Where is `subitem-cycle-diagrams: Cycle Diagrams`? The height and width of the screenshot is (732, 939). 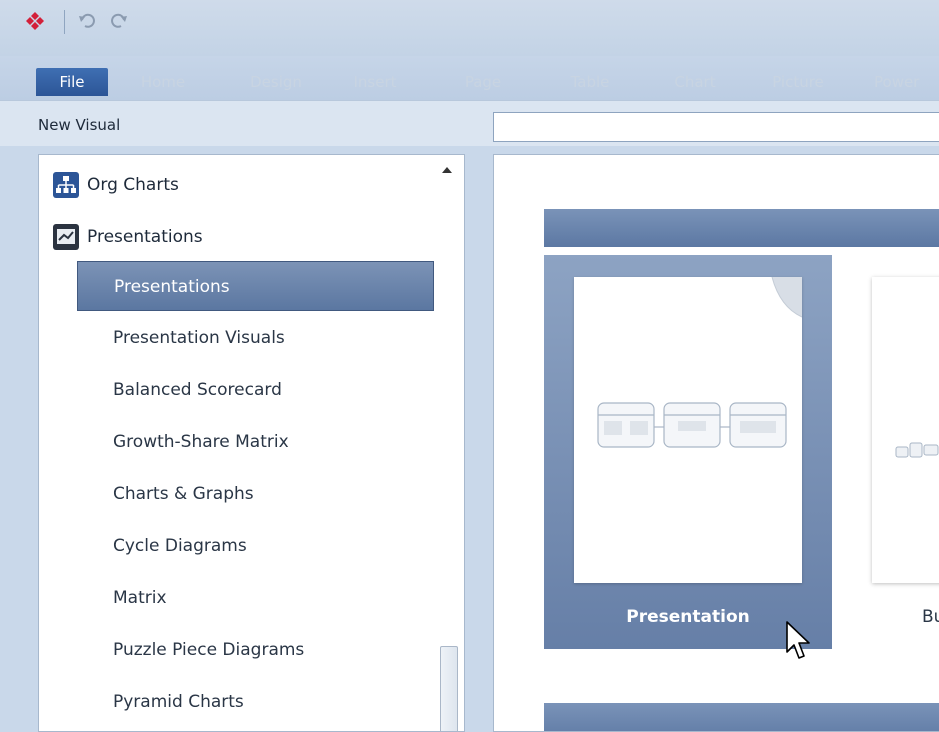 subitem-cycle-diagrams: Cycle Diagrams is located at coordinates (255, 546).